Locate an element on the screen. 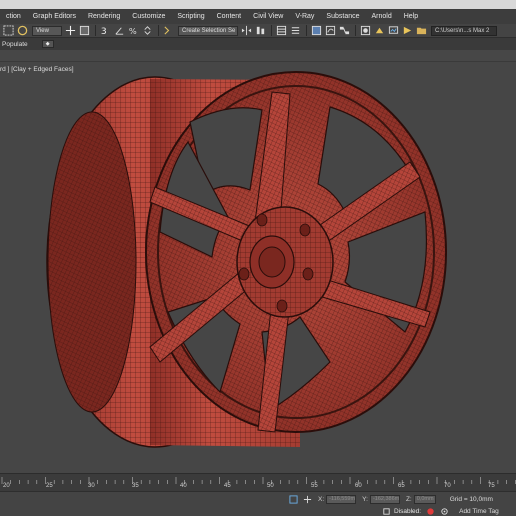 This screenshot has height=516, width=516. z-label: Z: is located at coordinates (408, 499).